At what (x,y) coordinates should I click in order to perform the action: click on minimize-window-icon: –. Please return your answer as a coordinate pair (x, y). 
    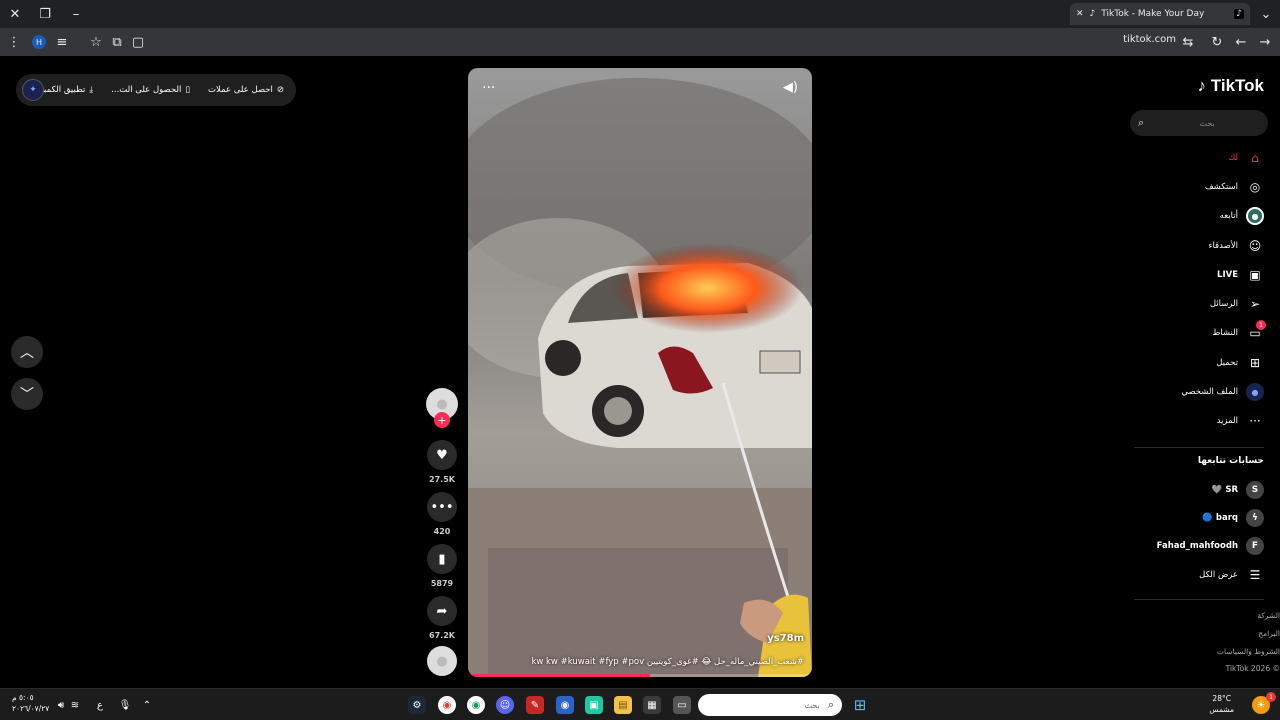
    Looking at the image, I should click on (76, 14).